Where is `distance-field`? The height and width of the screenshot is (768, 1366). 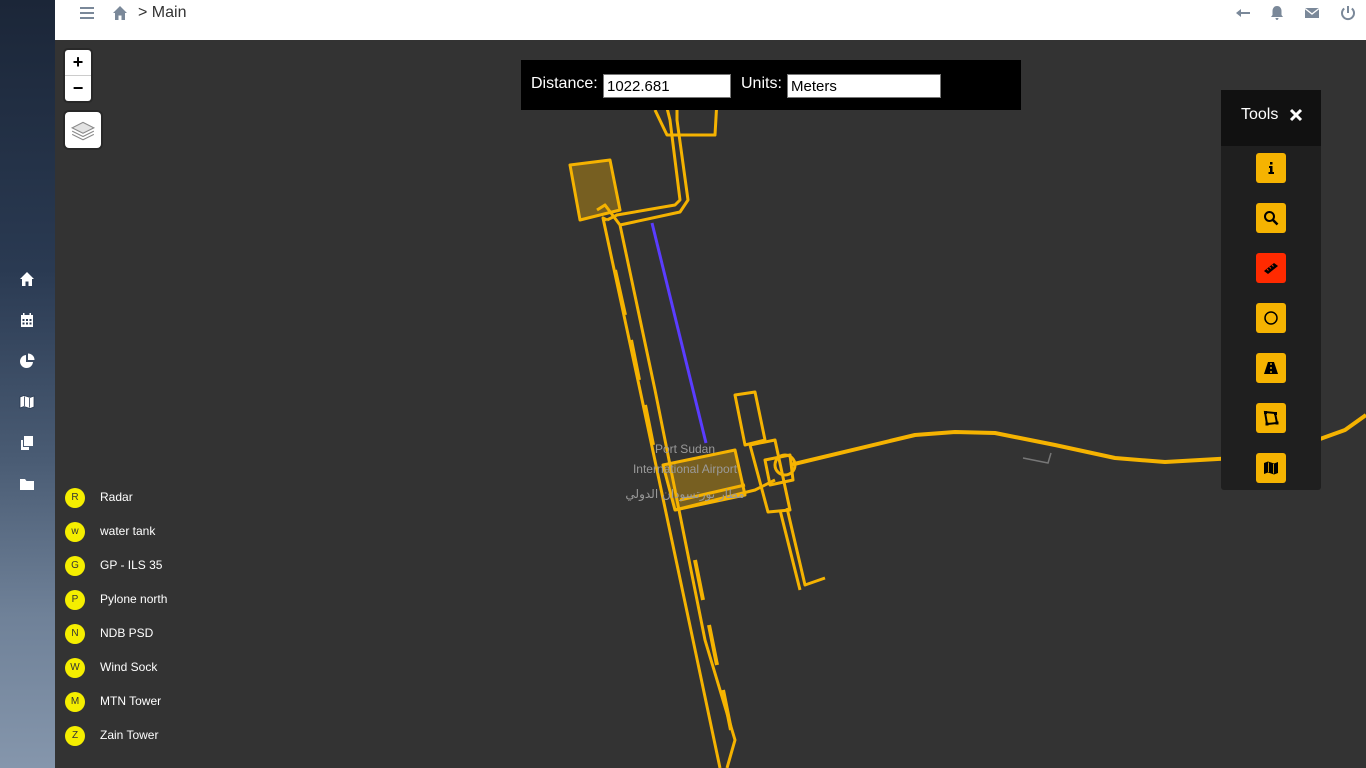
distance-field is located at coordinates (667, 86).